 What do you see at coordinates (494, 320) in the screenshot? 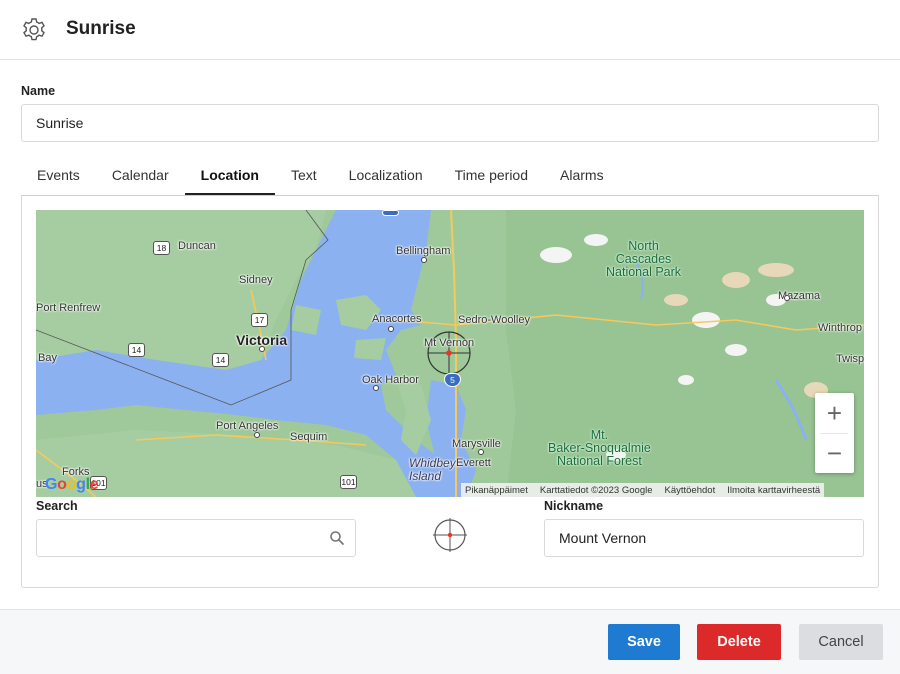
I see `map-label-sedro-woolley: Sedro-Woolley` at bounding box center [494, 320].